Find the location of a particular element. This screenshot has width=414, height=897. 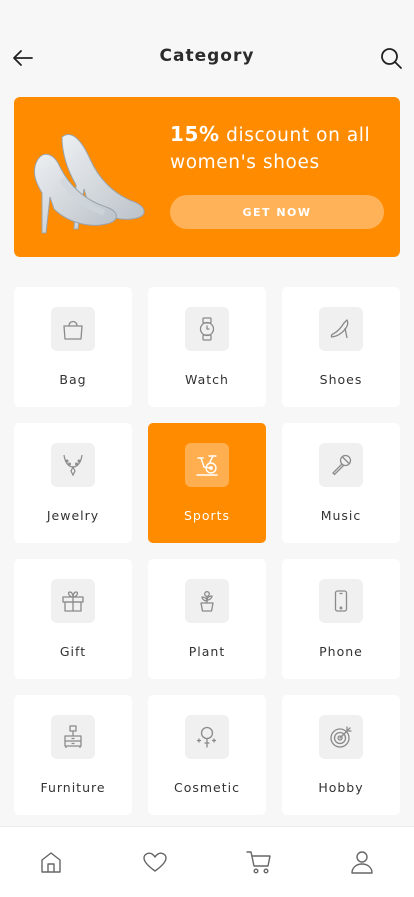

banner-headline: 15% discount on all women's shoes is located at coordinates (280, 148).